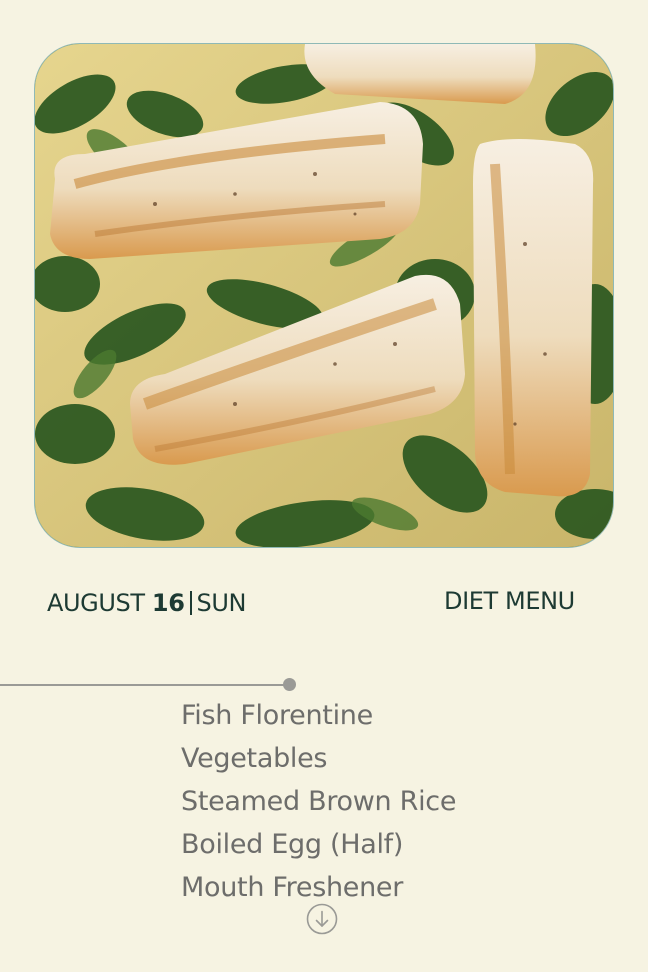 This screenshot has width=648, height=972. I want to click on diet-menu-title: DIET MENU, so click(509, 601).